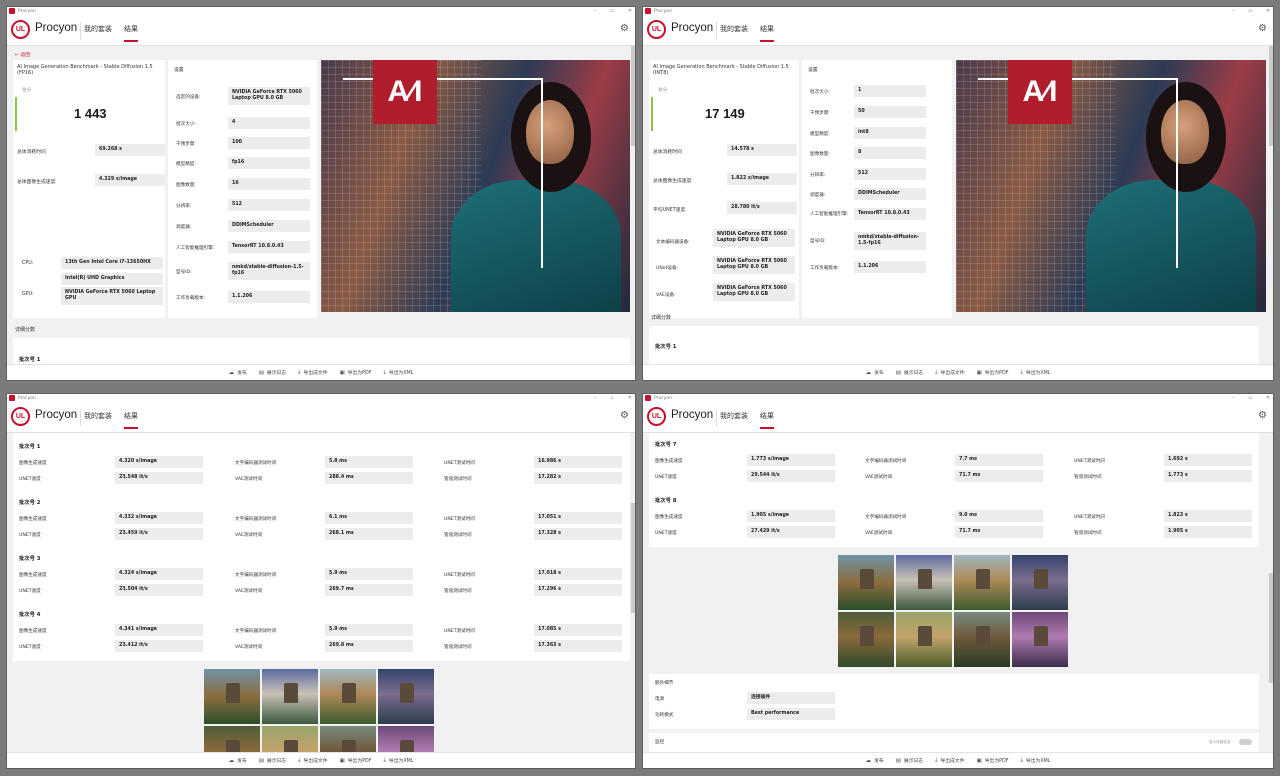 This screenshot has width=1280, height=776. Describe the element at coordinates (652, 114) in the screenshot. I see `score-bar` at that location.